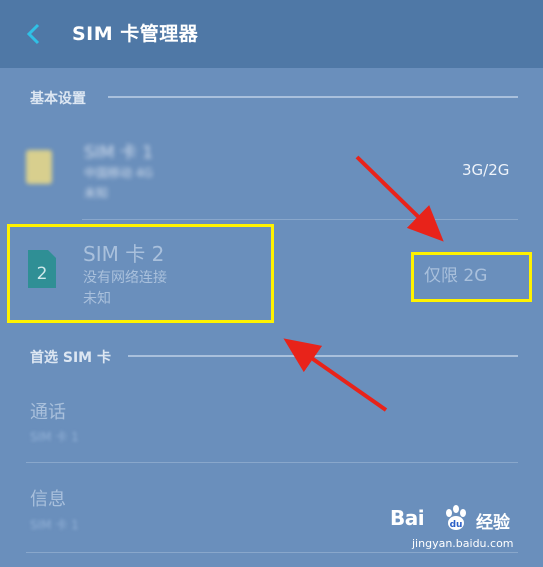 This screenshot has height=567, width=543. Describe the element at coordinates (407, 518) in the screenshot. I see `watermark-brand: Bai` at that location.